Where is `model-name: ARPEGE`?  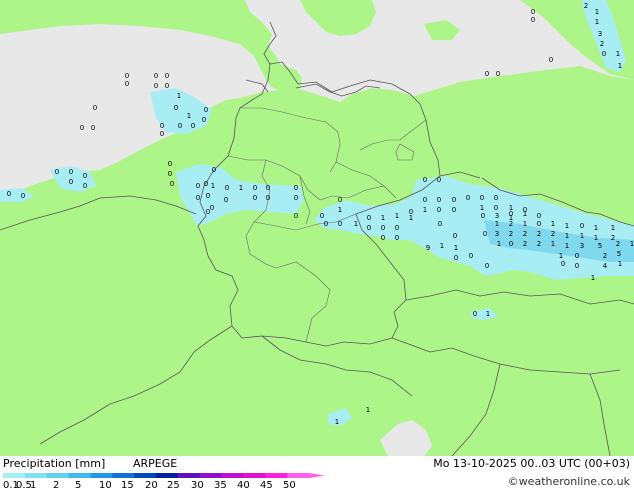
model-name: ARPEGE is located at coordinates (155, 463).